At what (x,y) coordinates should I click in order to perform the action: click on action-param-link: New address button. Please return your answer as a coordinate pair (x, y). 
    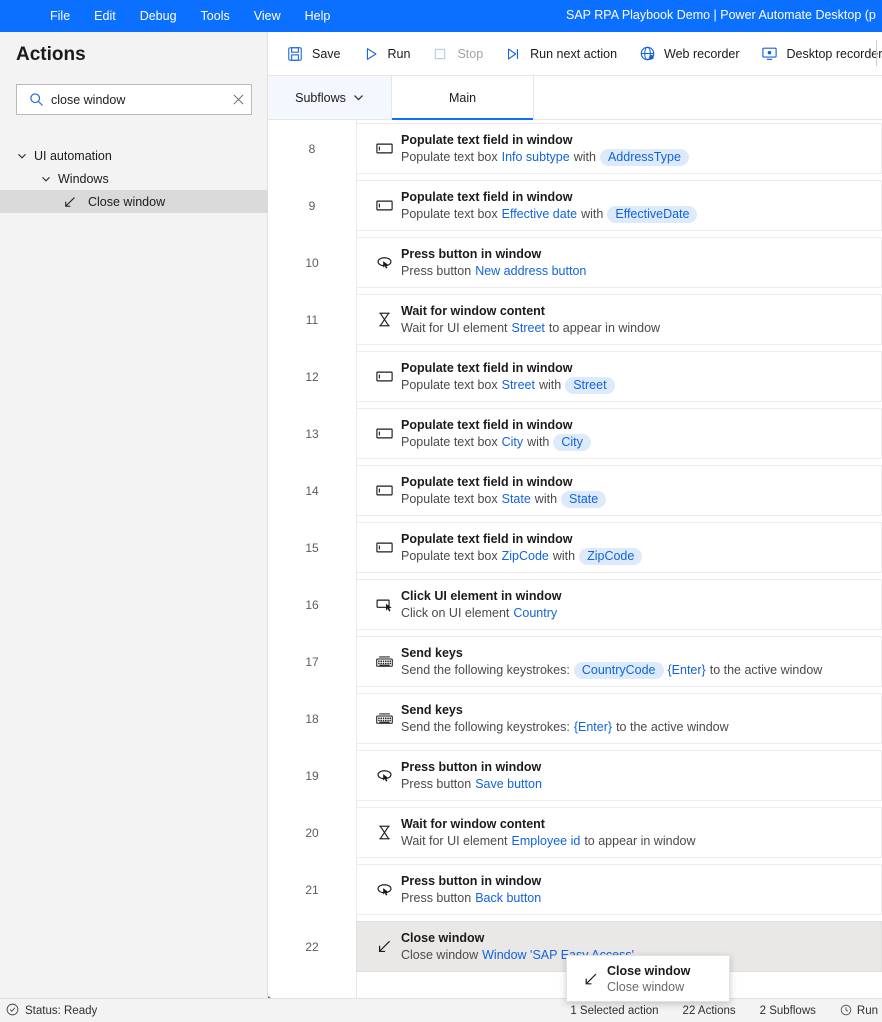
    Looking at the image, I should click on (530, 271).